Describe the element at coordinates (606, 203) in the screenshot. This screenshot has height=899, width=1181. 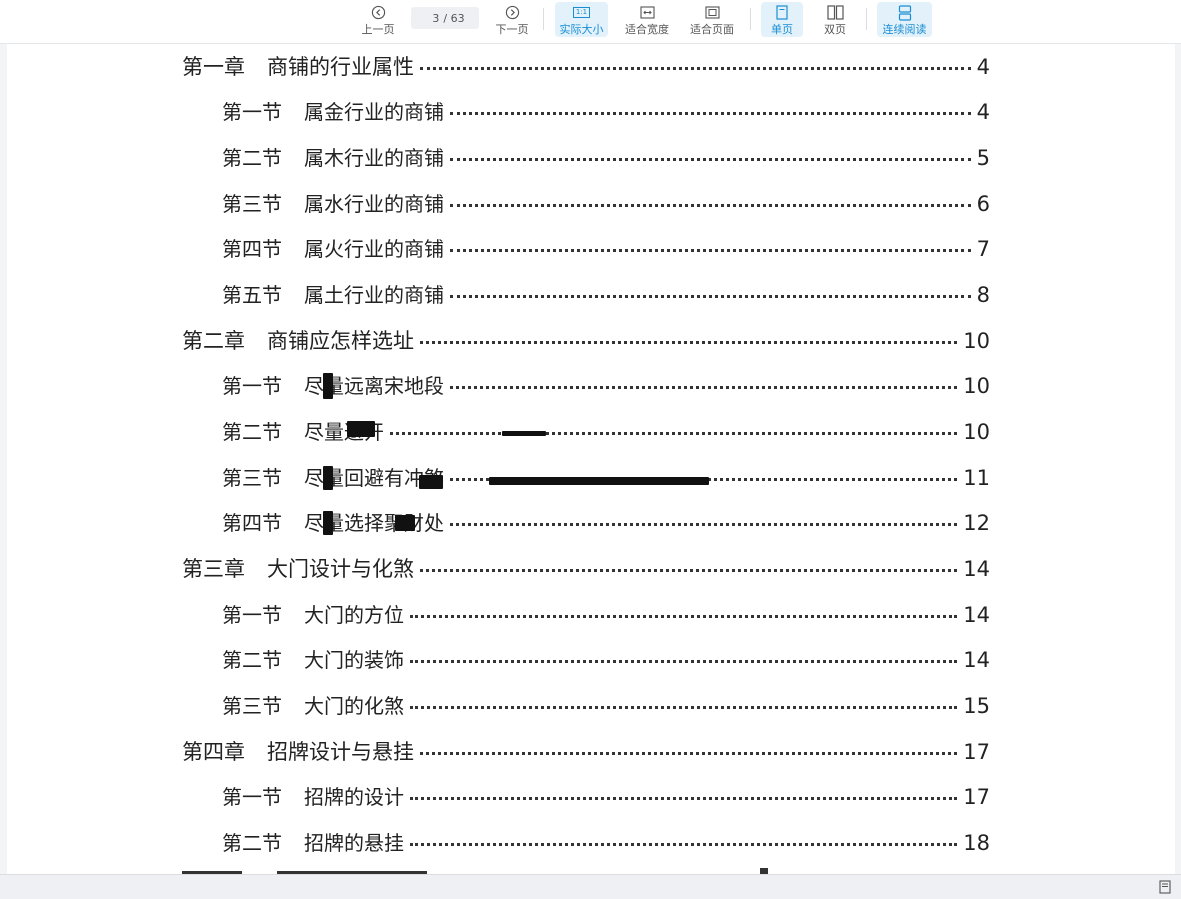
I see `toc-section: 第三节 属水行业的商铺 6` at that location.